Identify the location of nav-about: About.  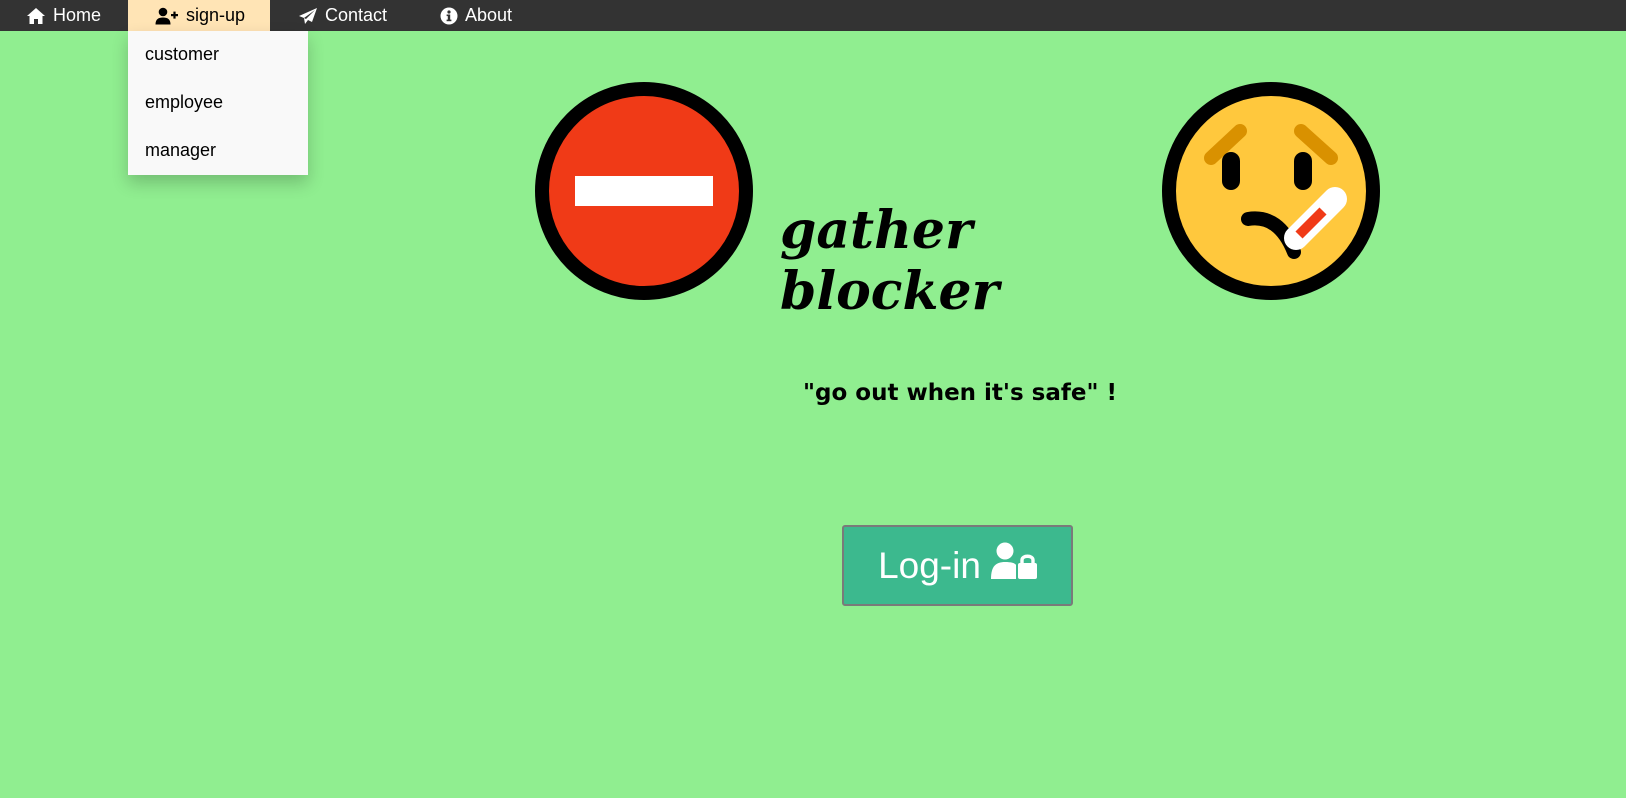
(476, 15).